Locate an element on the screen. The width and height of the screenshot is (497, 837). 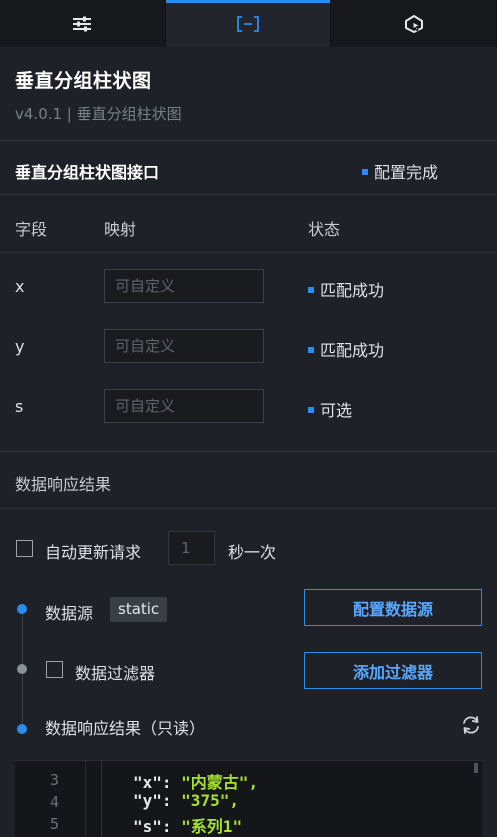
interaction-icon is located at coordinates (413, 23).